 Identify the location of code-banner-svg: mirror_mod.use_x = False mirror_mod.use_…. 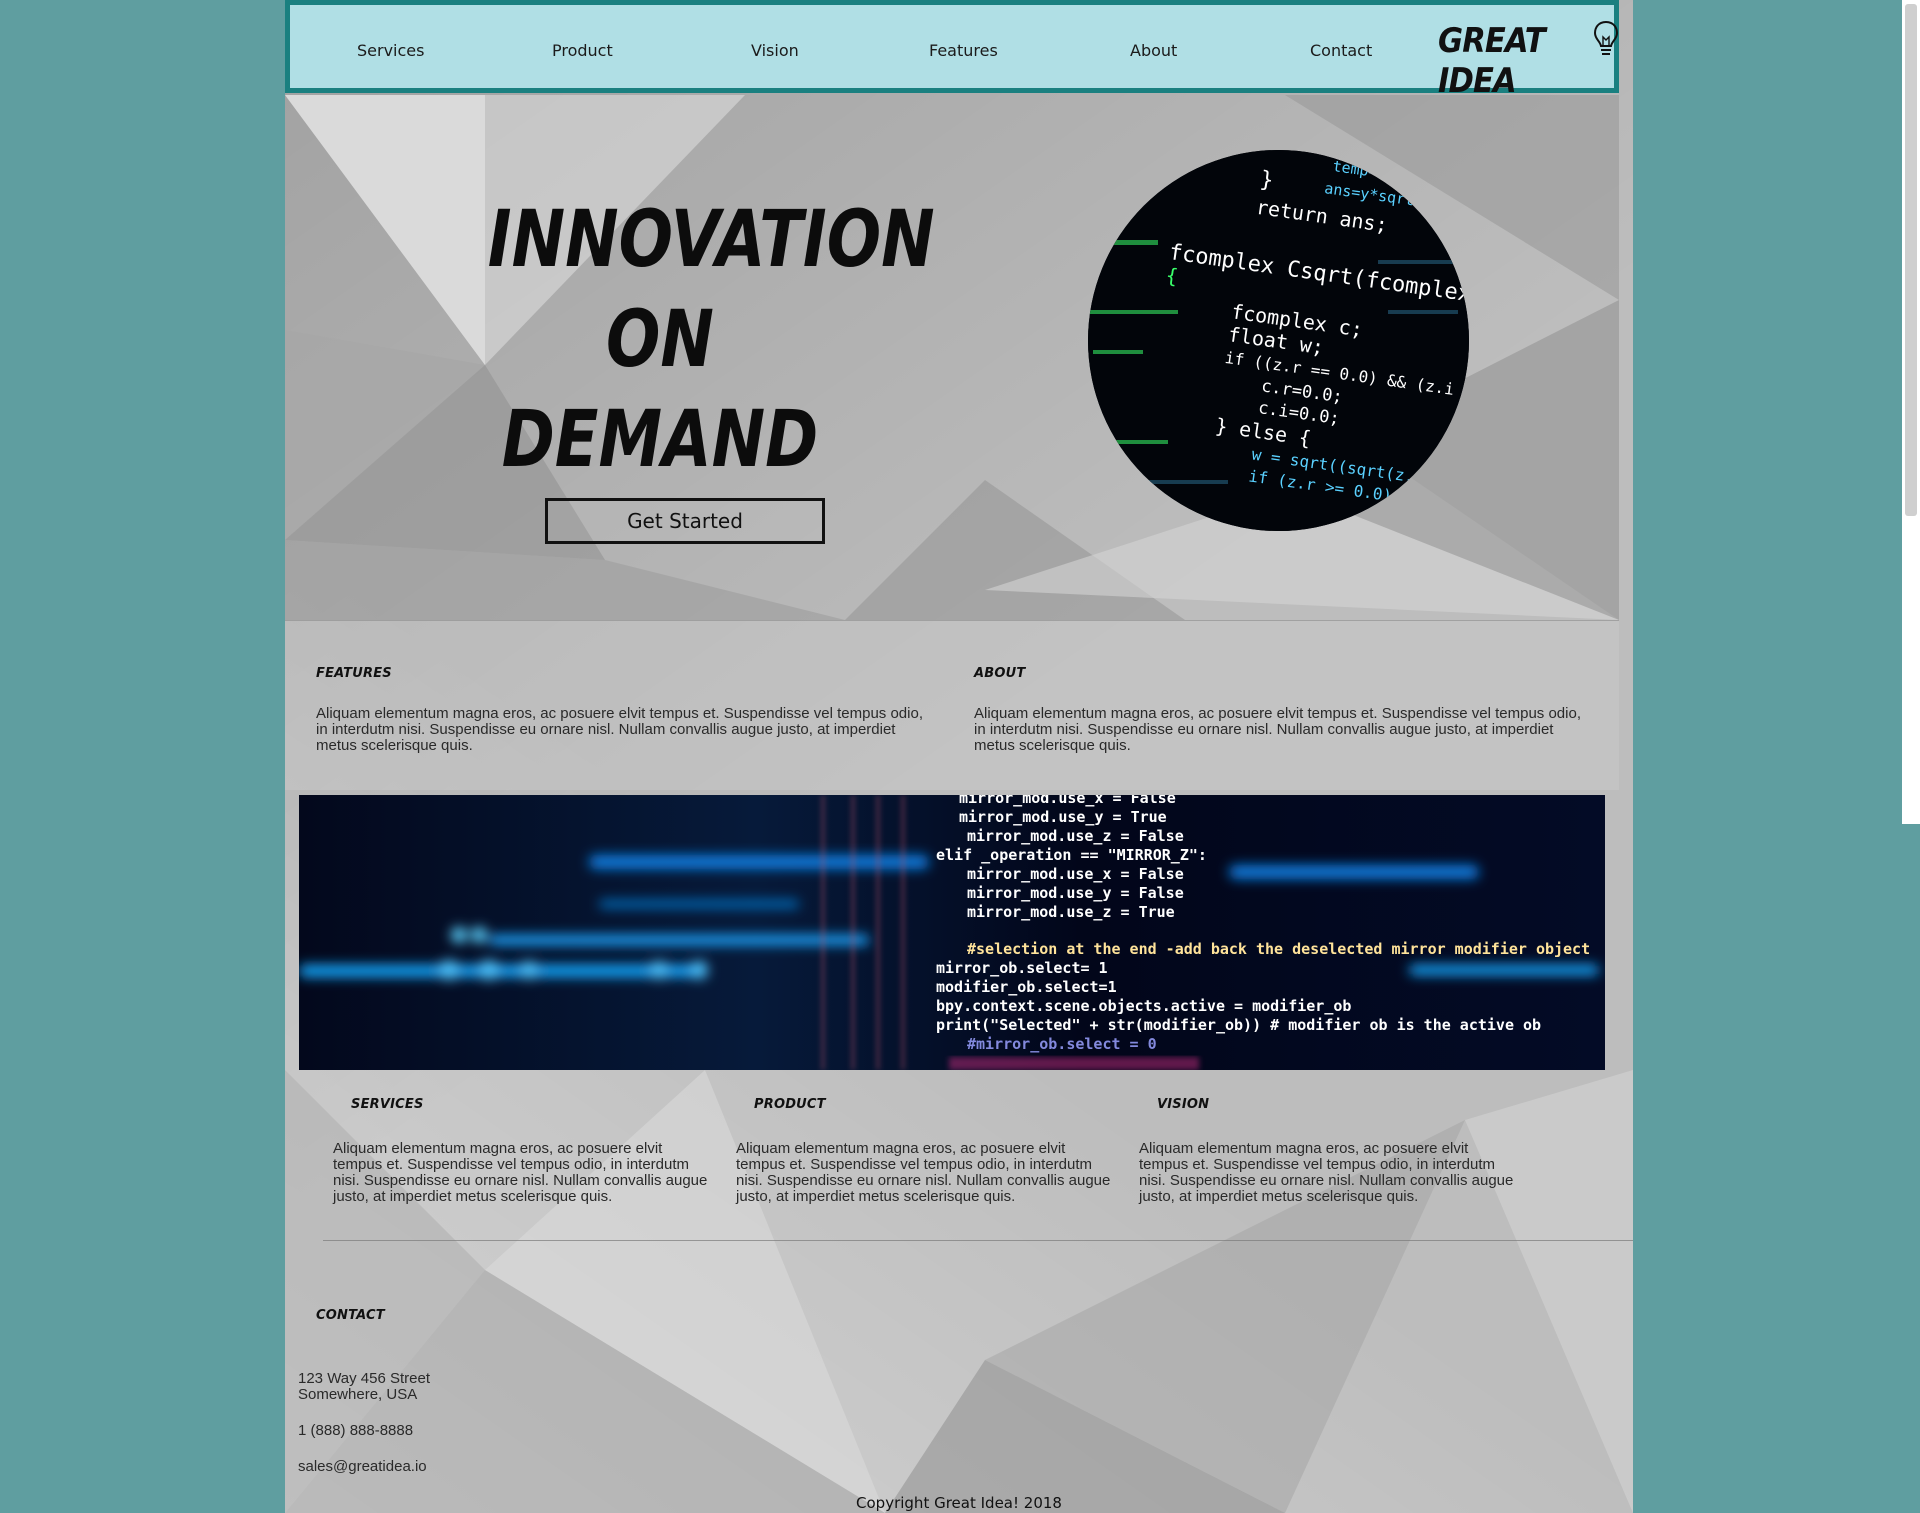
(949, 932).